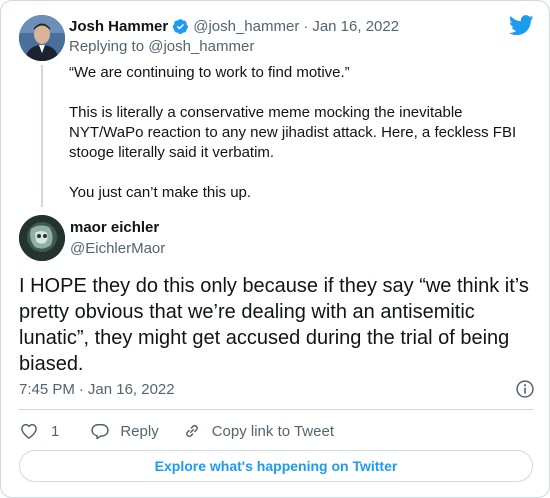 The height and width of the screenshot is (498, 550). Describe the element at coordinates (525, 389) in the screenshot. I see `info-icon` at that location.